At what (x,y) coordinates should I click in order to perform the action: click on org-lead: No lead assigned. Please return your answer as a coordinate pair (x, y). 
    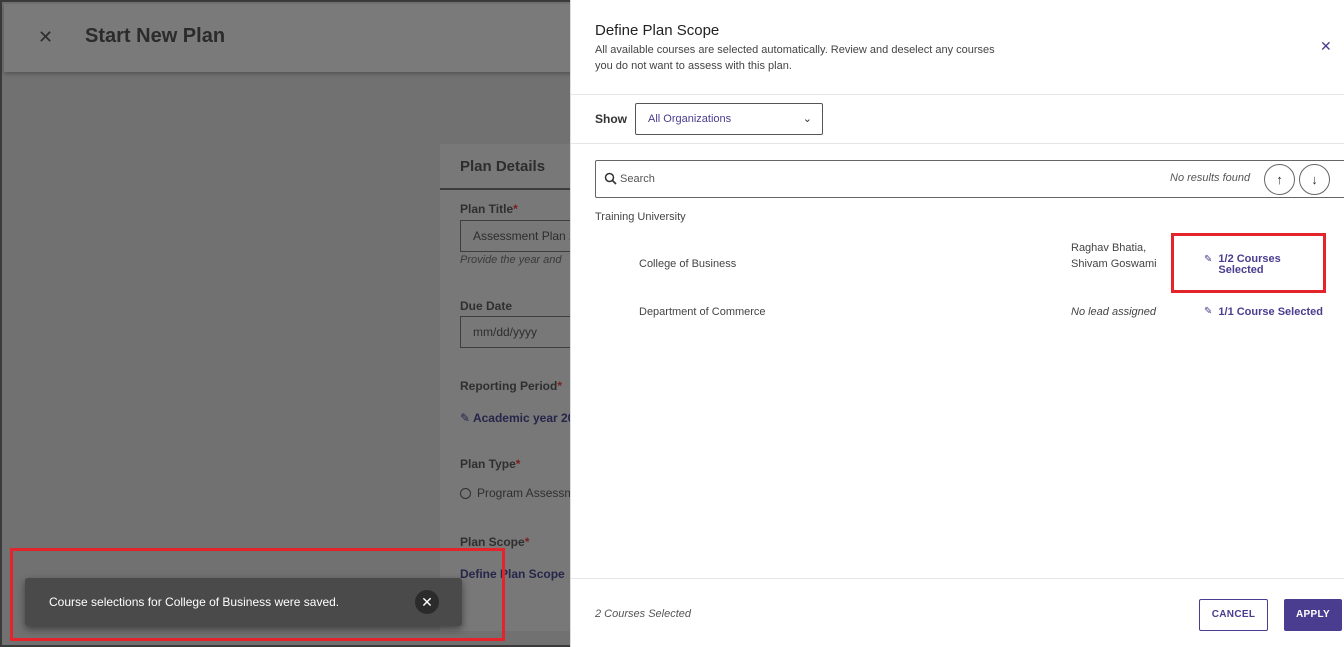
    Looking at the image, I should click on (1114, 312).